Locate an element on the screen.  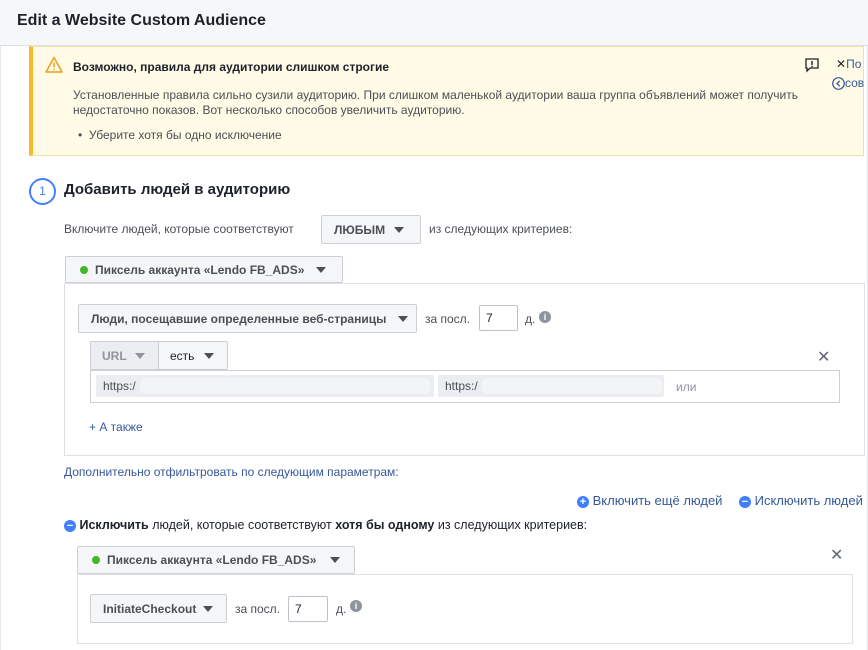
match-value: ЛЮБЫМ is located at coordinates (360, 229).